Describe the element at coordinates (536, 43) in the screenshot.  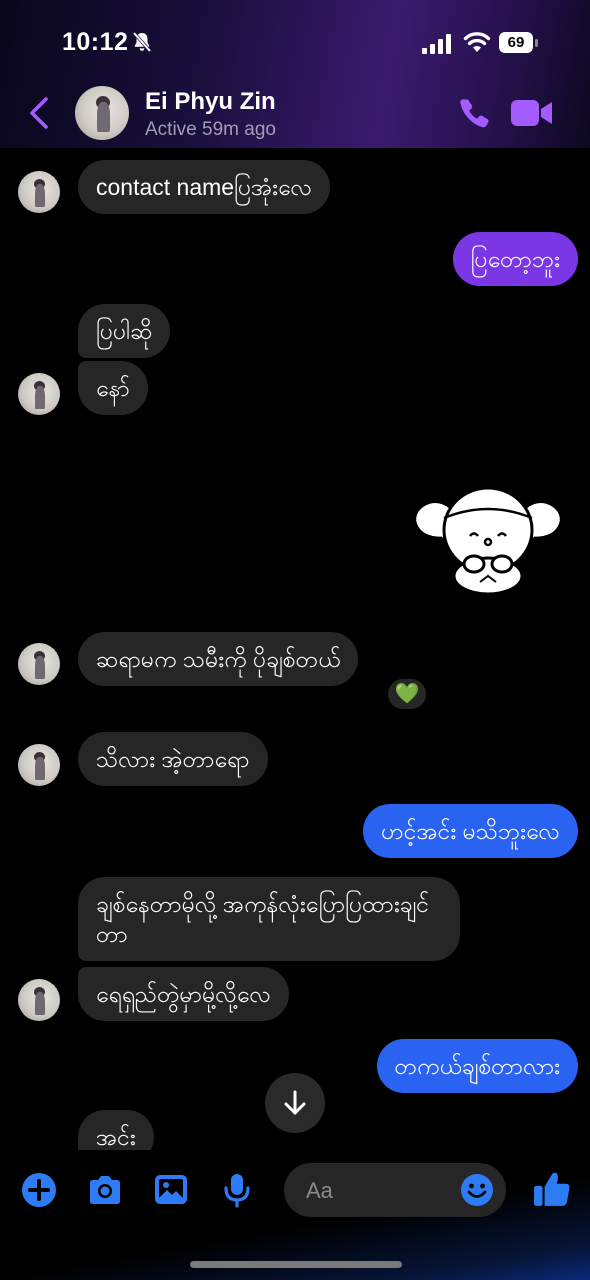
I see `battery-nub` at that location.